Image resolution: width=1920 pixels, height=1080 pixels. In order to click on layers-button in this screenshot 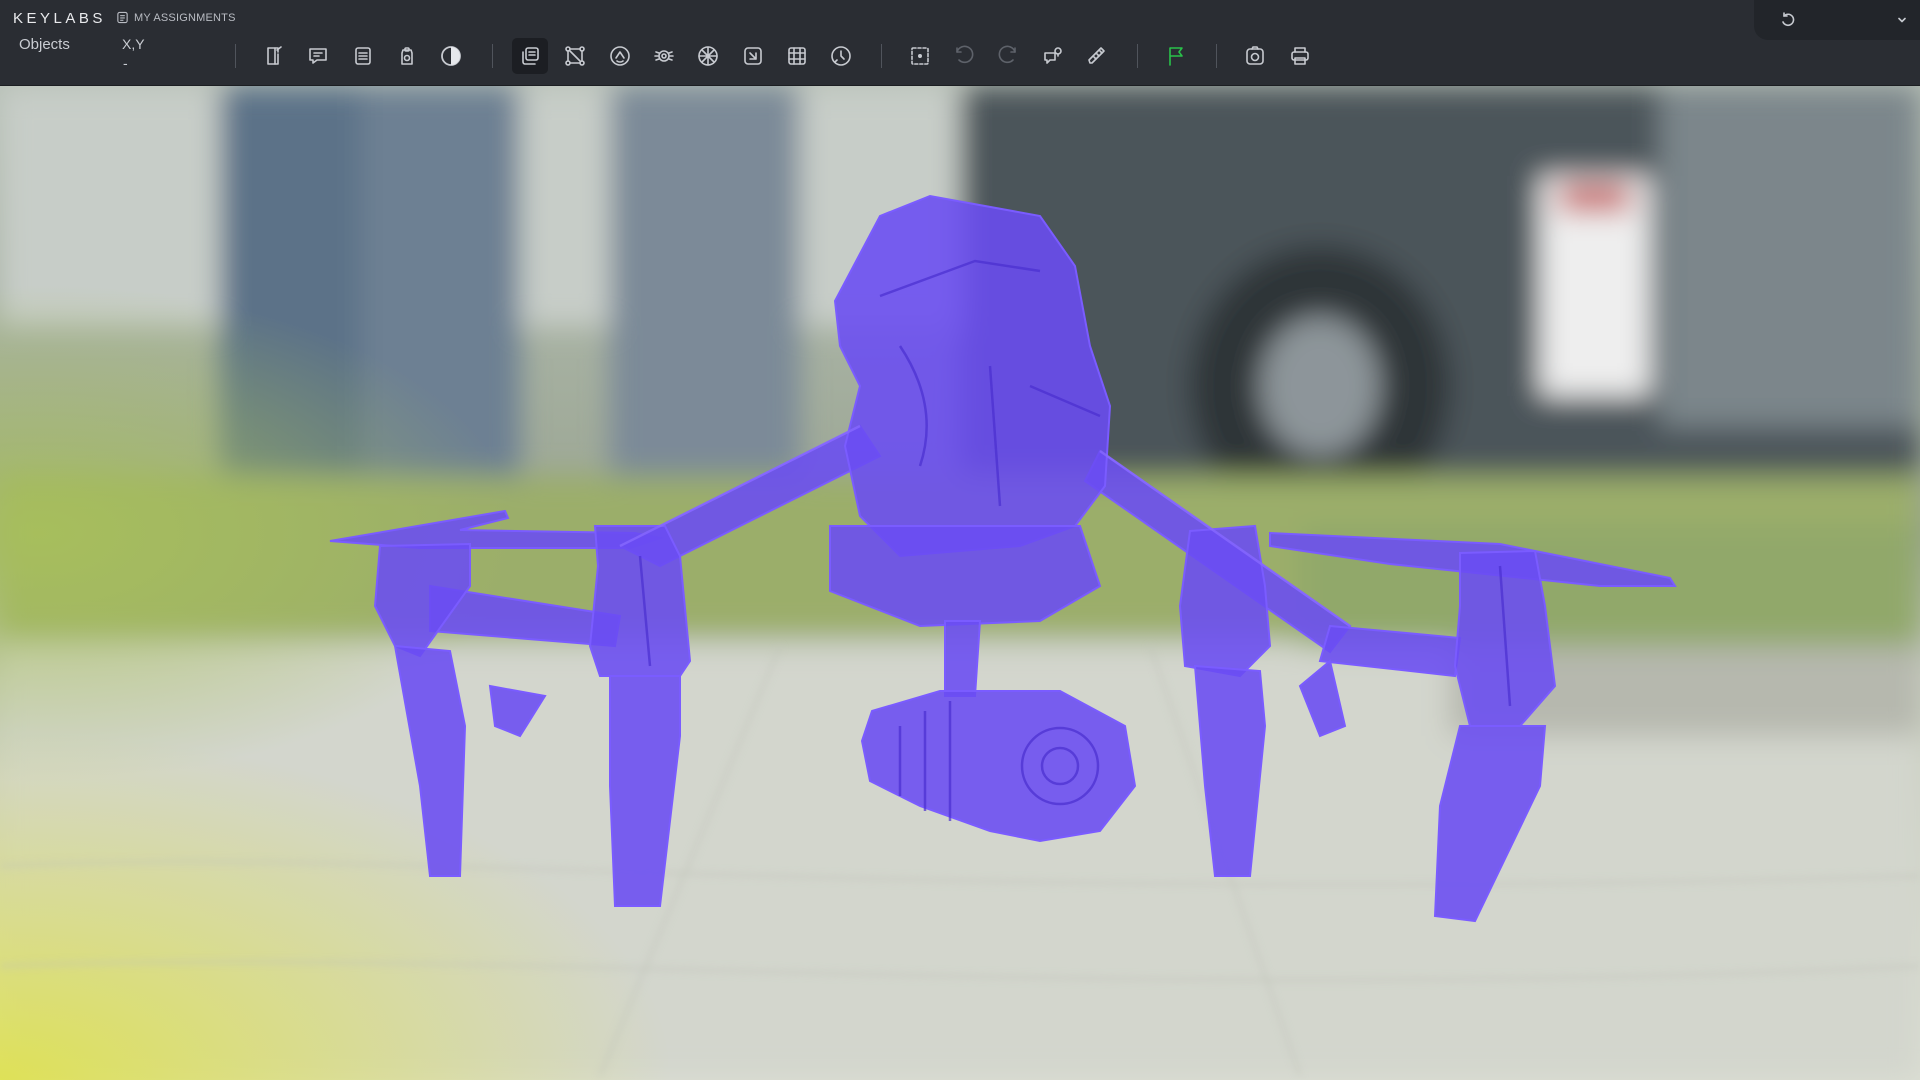, I will do `click(664, 56)`.